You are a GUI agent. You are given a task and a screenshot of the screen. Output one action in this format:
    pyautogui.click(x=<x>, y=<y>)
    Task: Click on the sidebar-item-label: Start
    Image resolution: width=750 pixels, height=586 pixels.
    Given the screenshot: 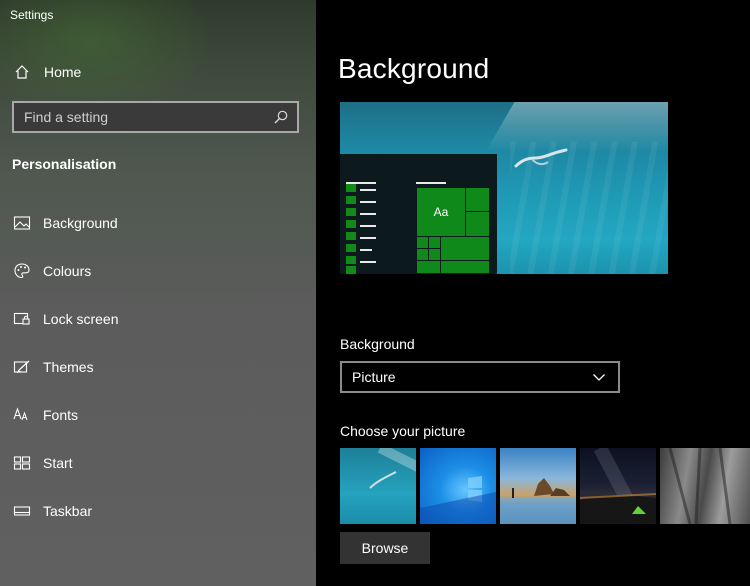 What is the action you would take?
    pyautogui.click(x=58, y=463)
    